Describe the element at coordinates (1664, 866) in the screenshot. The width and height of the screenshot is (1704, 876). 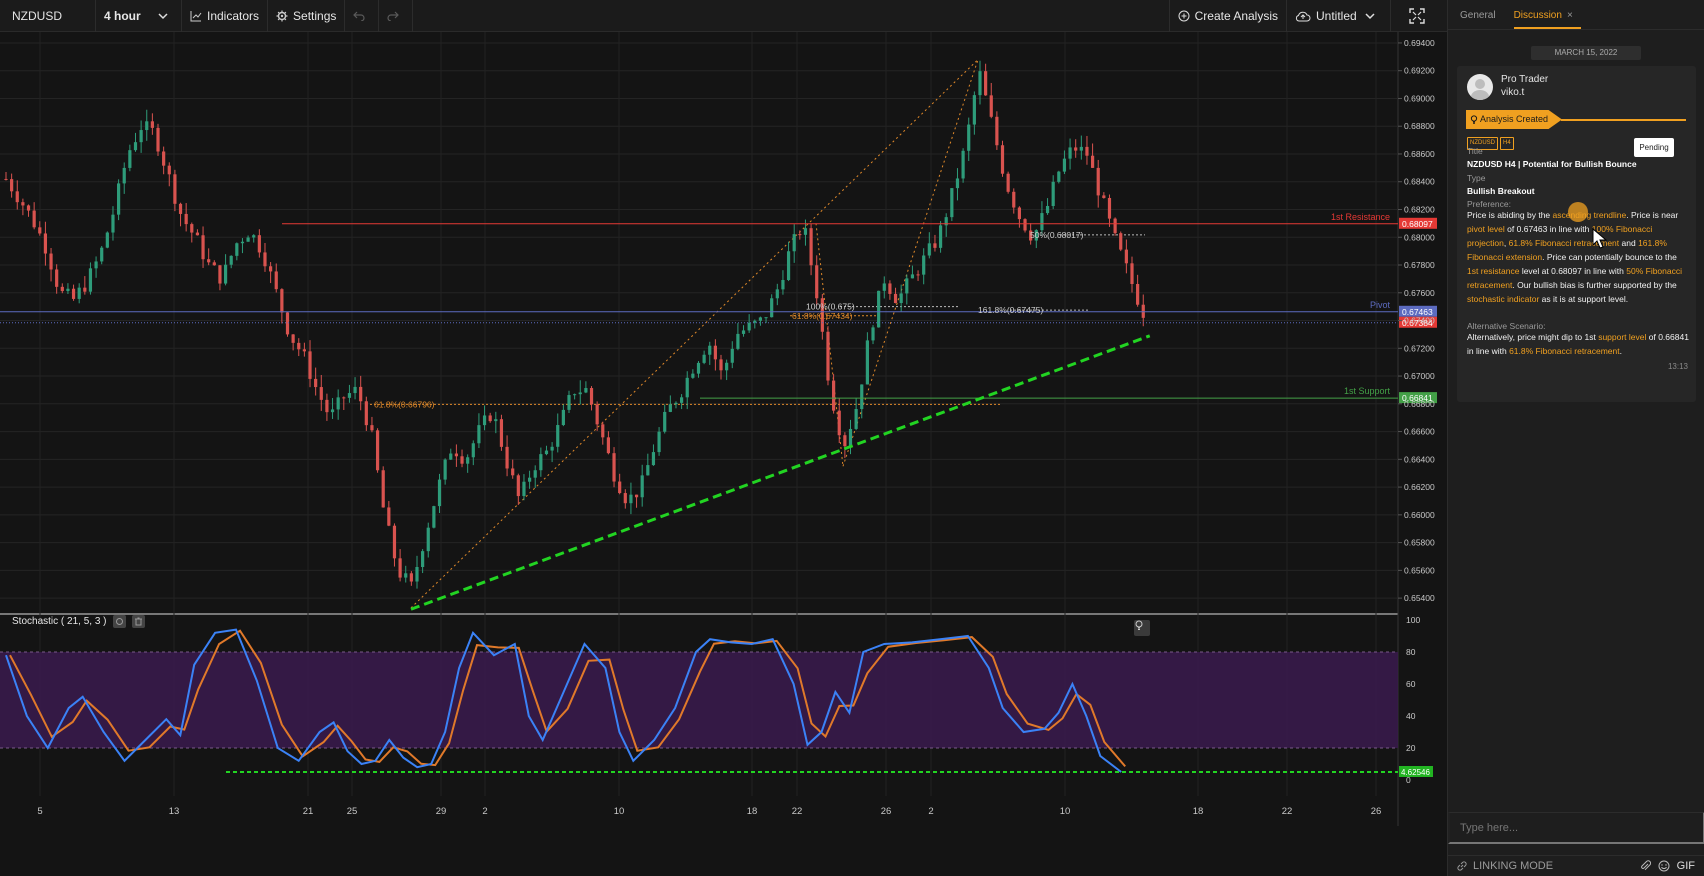
I see `emoji-icon` at that location.